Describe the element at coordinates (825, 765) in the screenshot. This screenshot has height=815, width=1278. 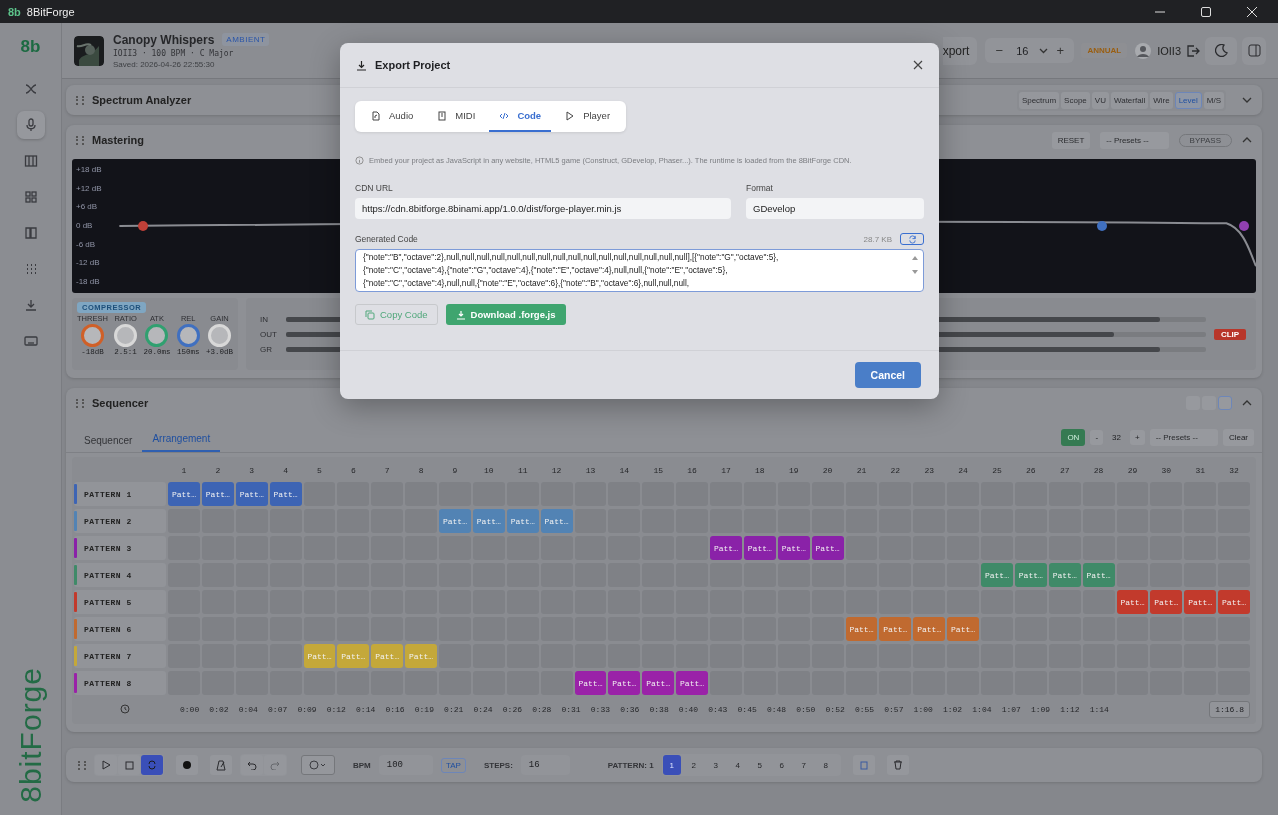
I see `pattern-button: 8` at that location.